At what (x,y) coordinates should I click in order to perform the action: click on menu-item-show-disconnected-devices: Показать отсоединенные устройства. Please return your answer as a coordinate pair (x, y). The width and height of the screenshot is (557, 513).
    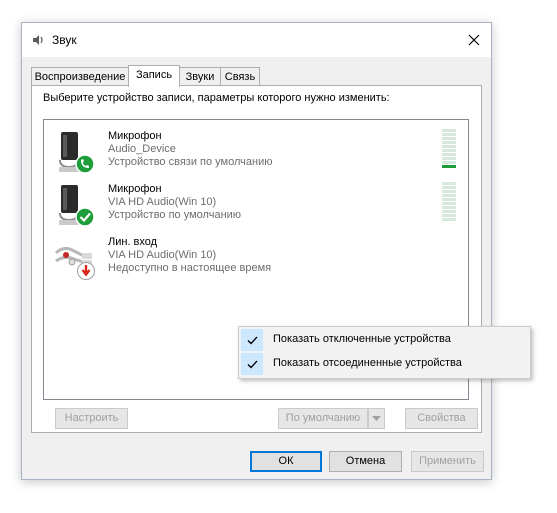
    Looking at the image, I should click on (384, 364).